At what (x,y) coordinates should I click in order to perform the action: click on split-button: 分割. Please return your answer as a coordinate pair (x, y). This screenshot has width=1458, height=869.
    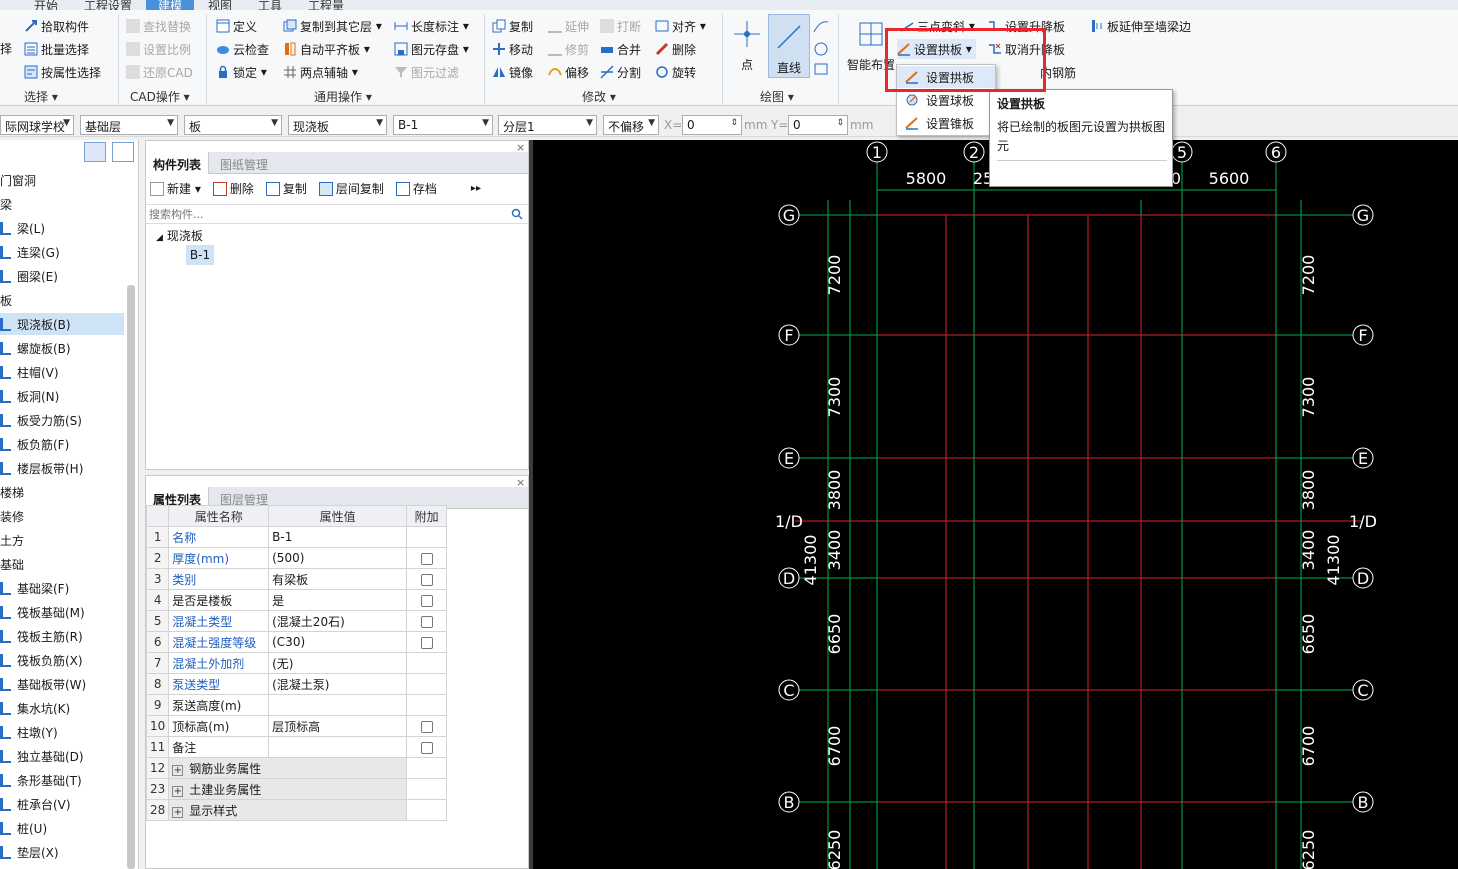
    Looking at the image, I should click on (620, 72).